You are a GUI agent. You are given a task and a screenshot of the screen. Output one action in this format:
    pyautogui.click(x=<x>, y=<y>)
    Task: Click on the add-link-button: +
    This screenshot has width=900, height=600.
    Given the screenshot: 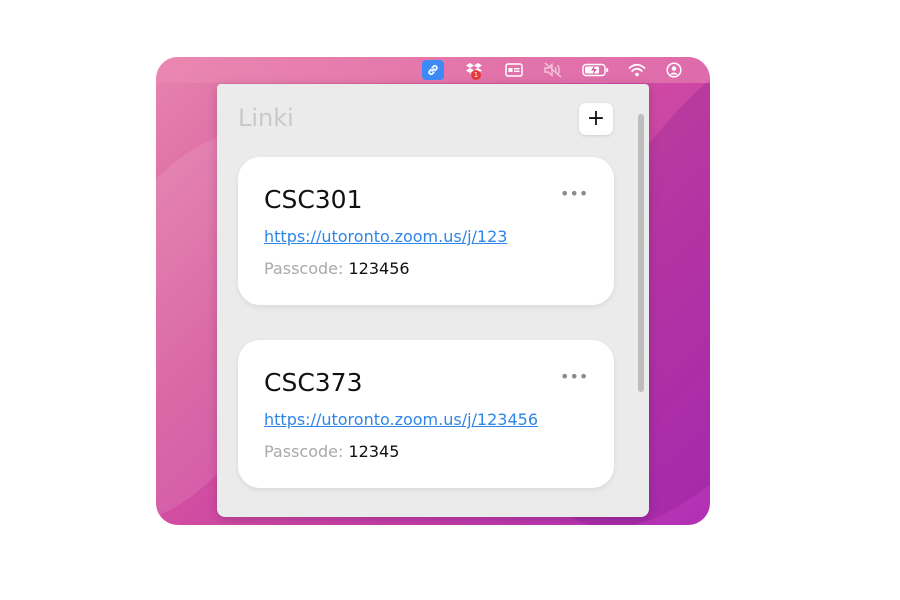 What is the action you would take?
    pyautogui.click(x=596, y=119)
    